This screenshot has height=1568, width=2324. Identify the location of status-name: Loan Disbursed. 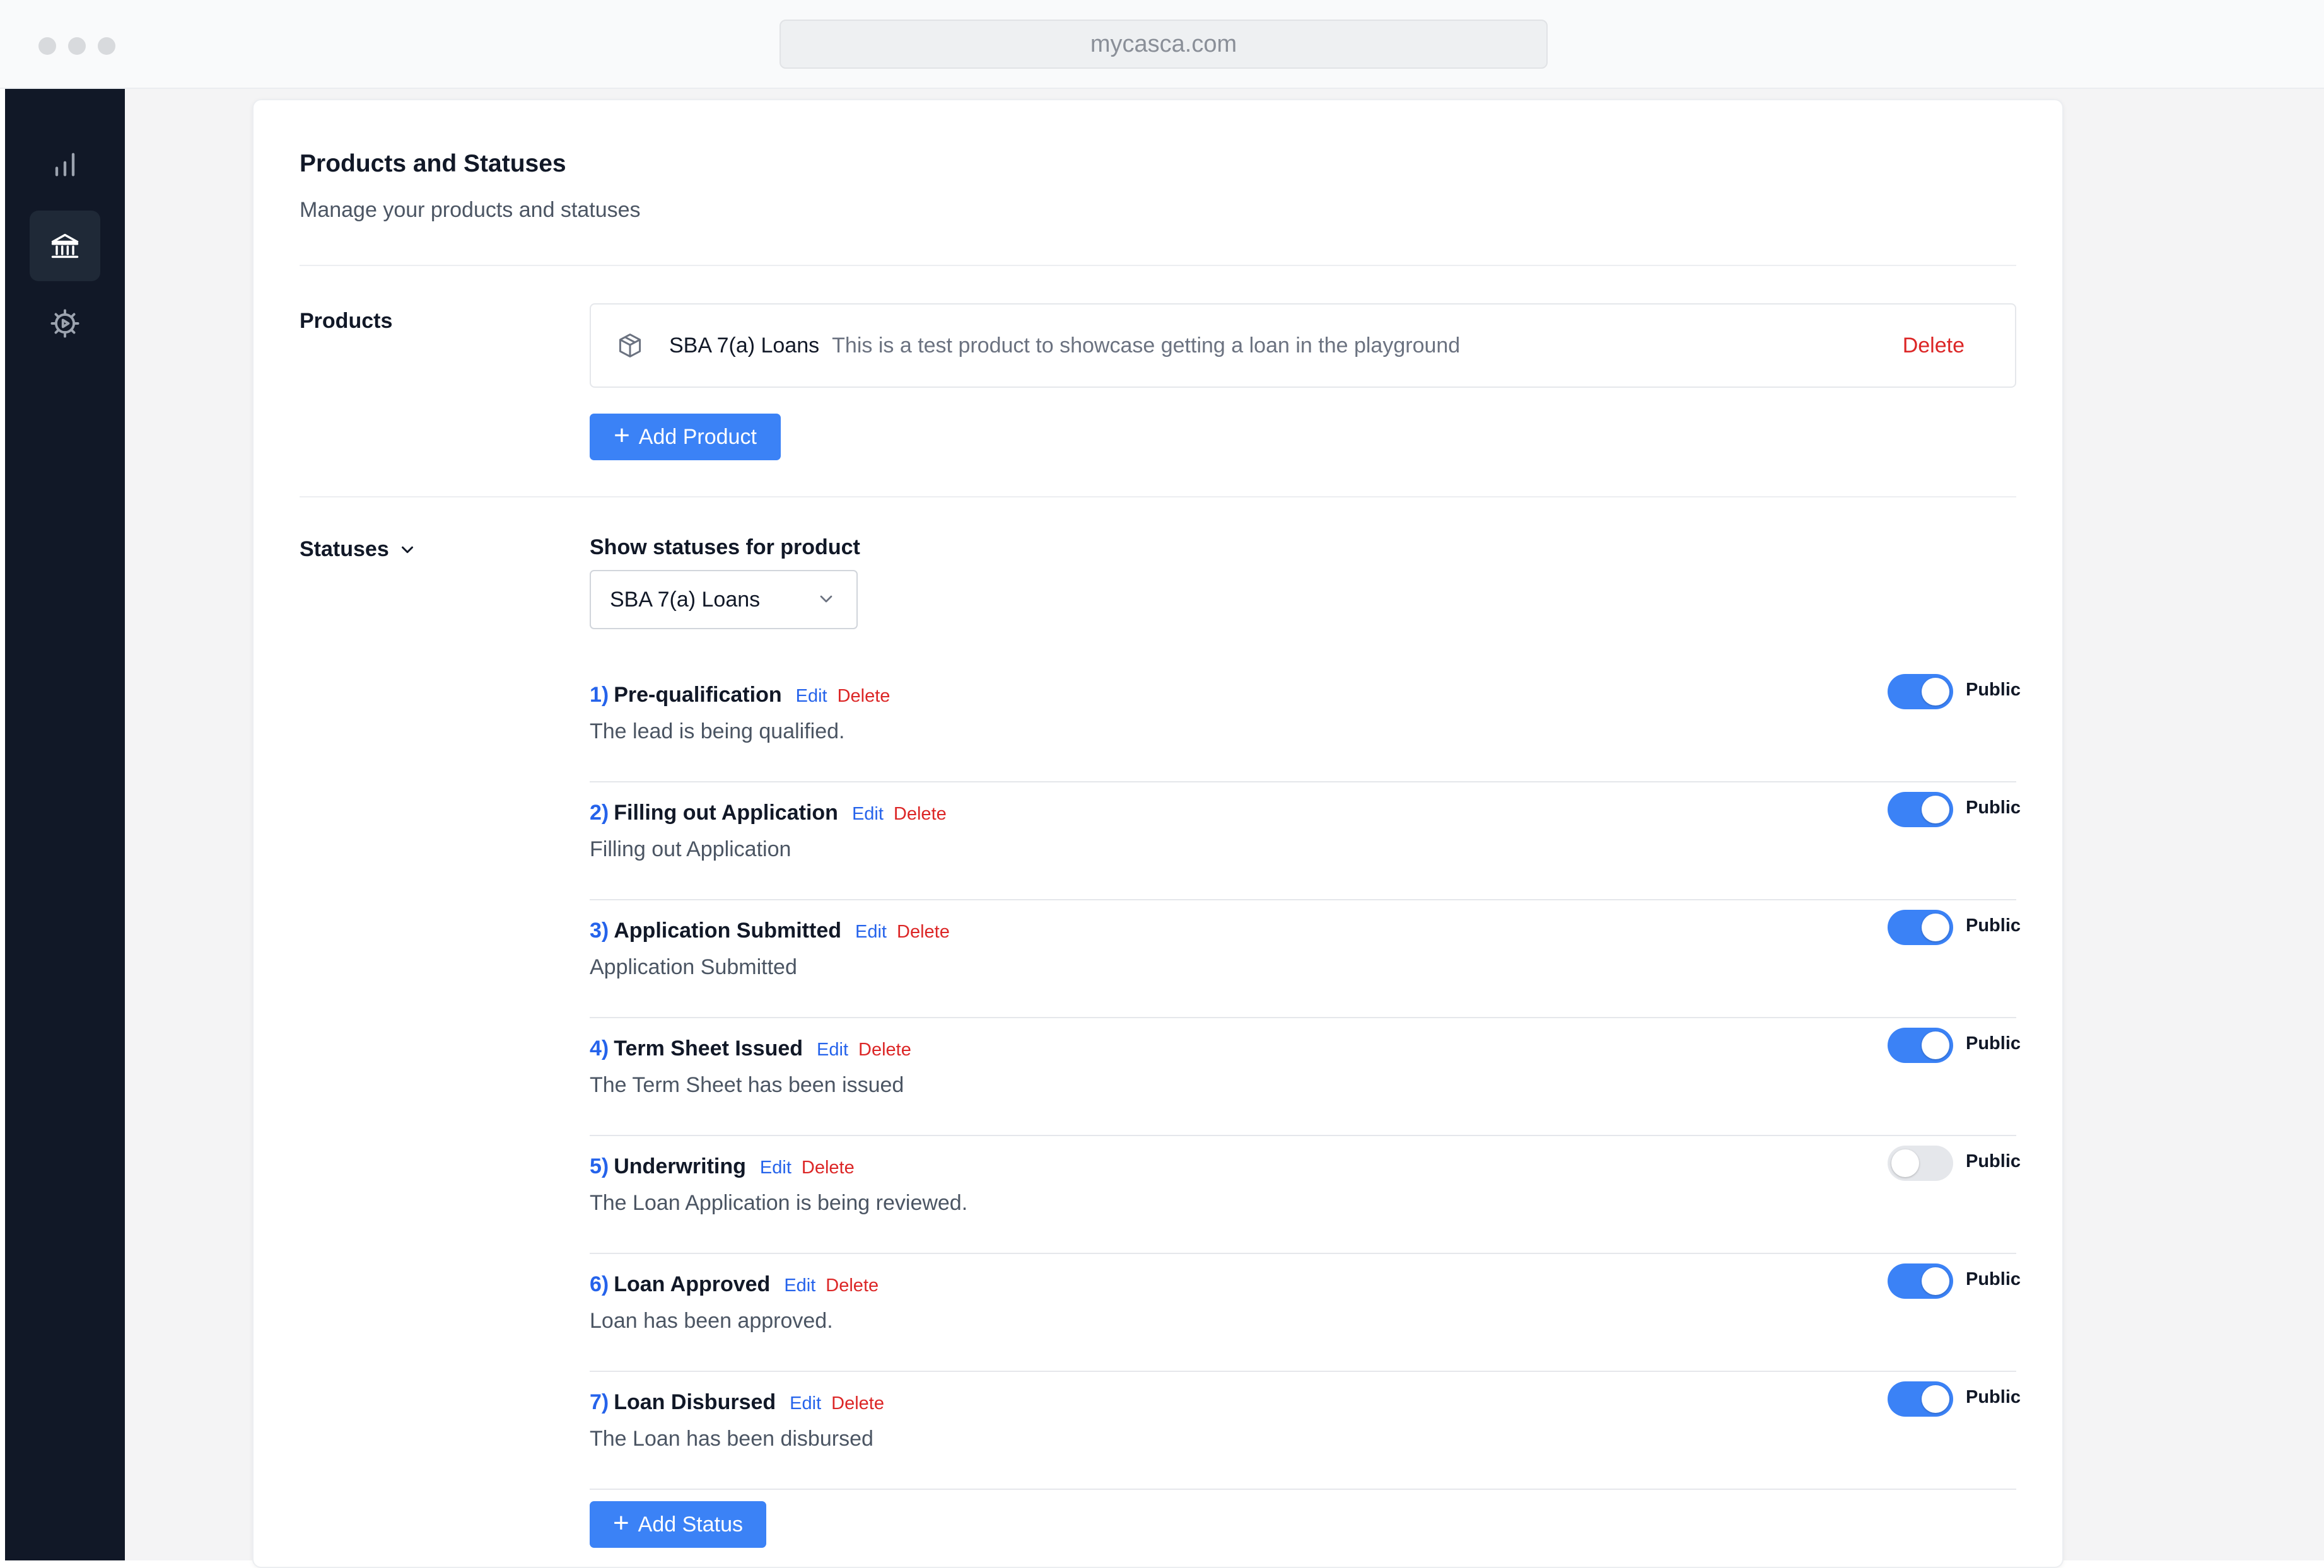
(695, 1402).